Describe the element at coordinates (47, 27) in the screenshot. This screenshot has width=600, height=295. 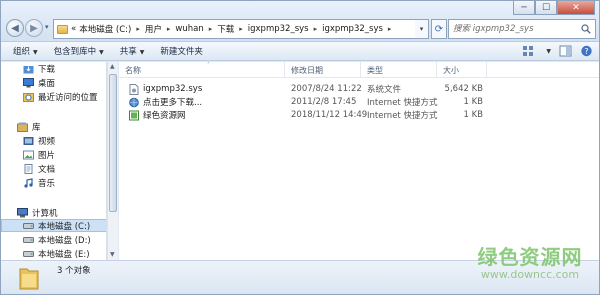
I see `recent-pages-dropdown: ▾` at that location.